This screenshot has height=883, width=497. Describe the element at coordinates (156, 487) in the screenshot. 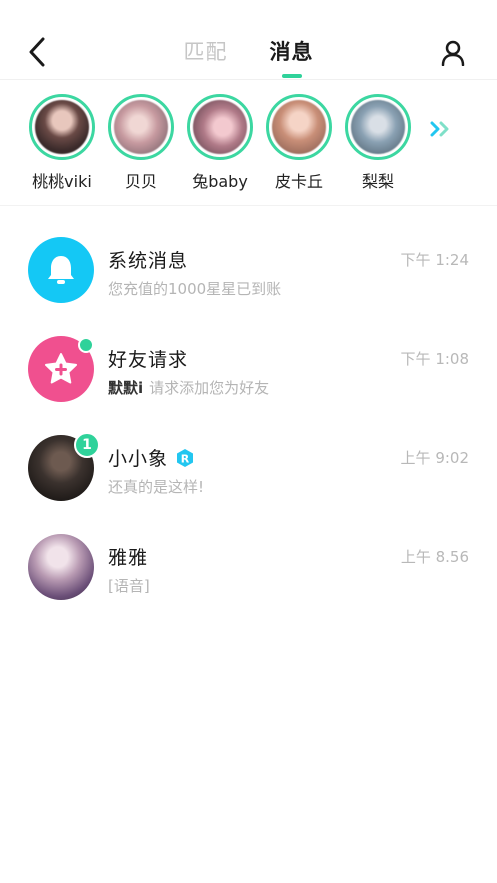

I see `message-preview: 还真的是这样!` at that location.